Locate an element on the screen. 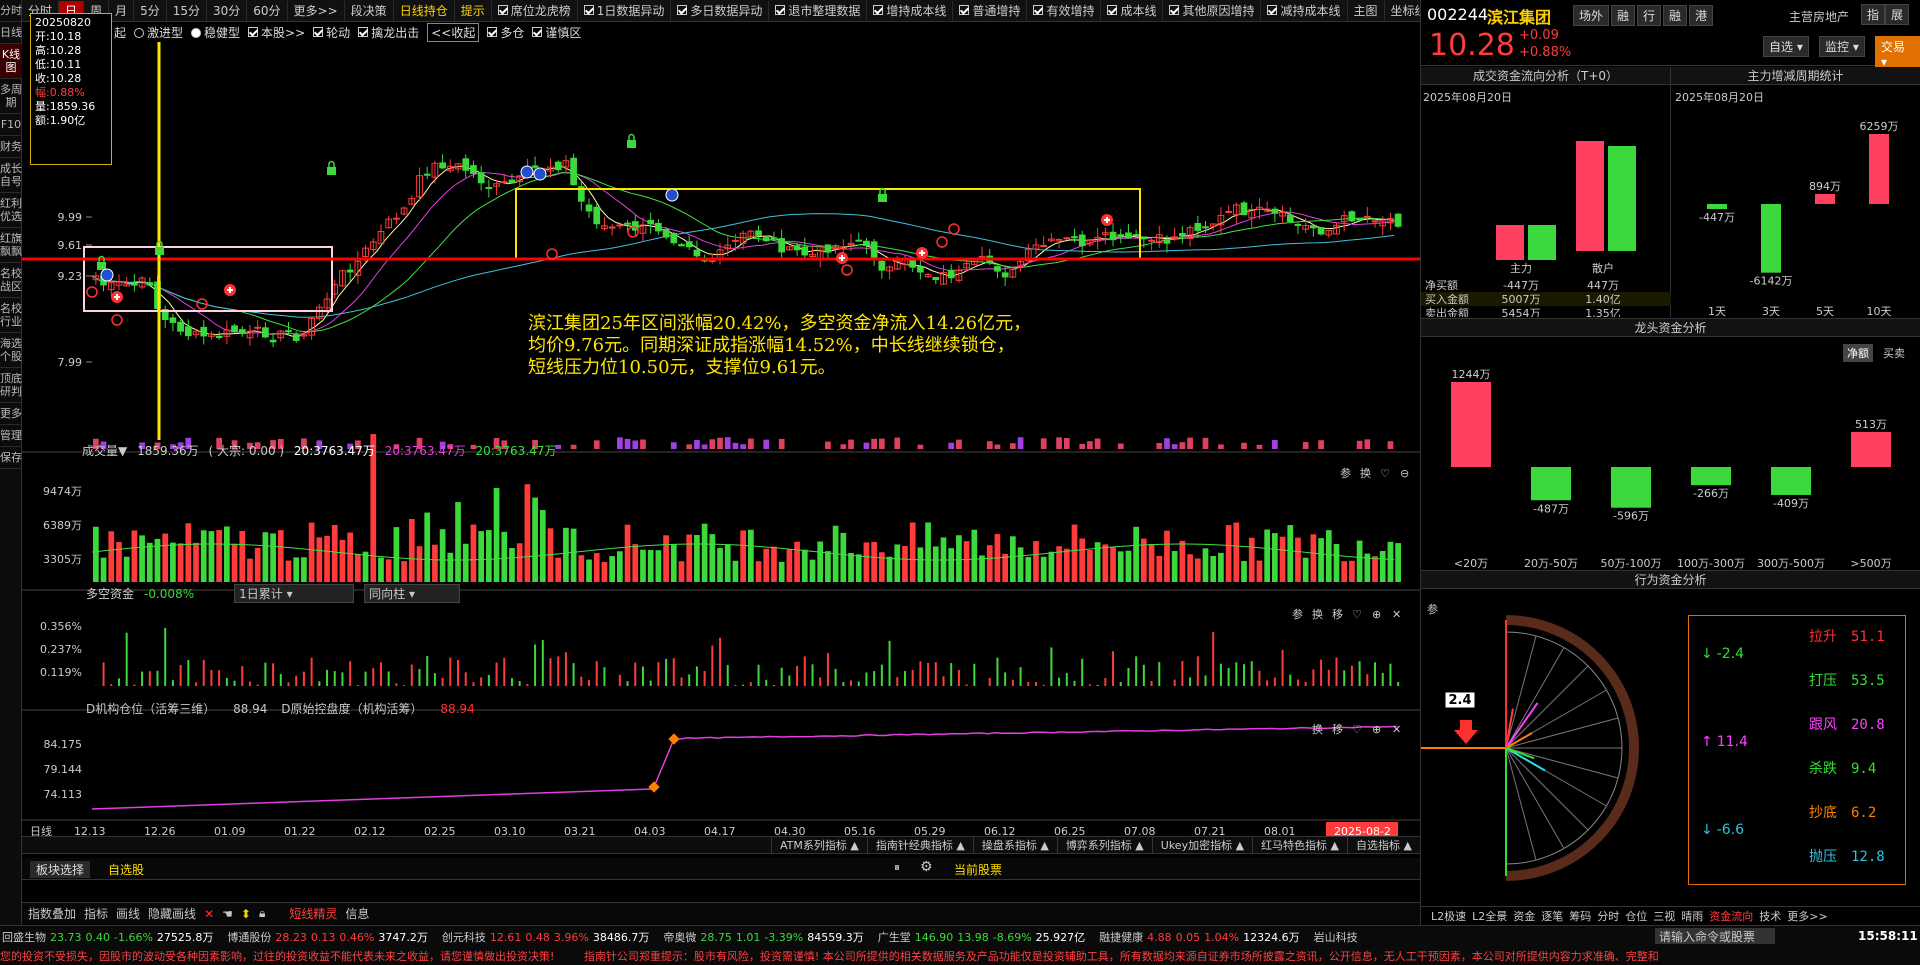 The width and height of the screenshot is (1920, 965). indicator-tab-0: ATM系列指标 ▲ is located at coordinates (819, 845).